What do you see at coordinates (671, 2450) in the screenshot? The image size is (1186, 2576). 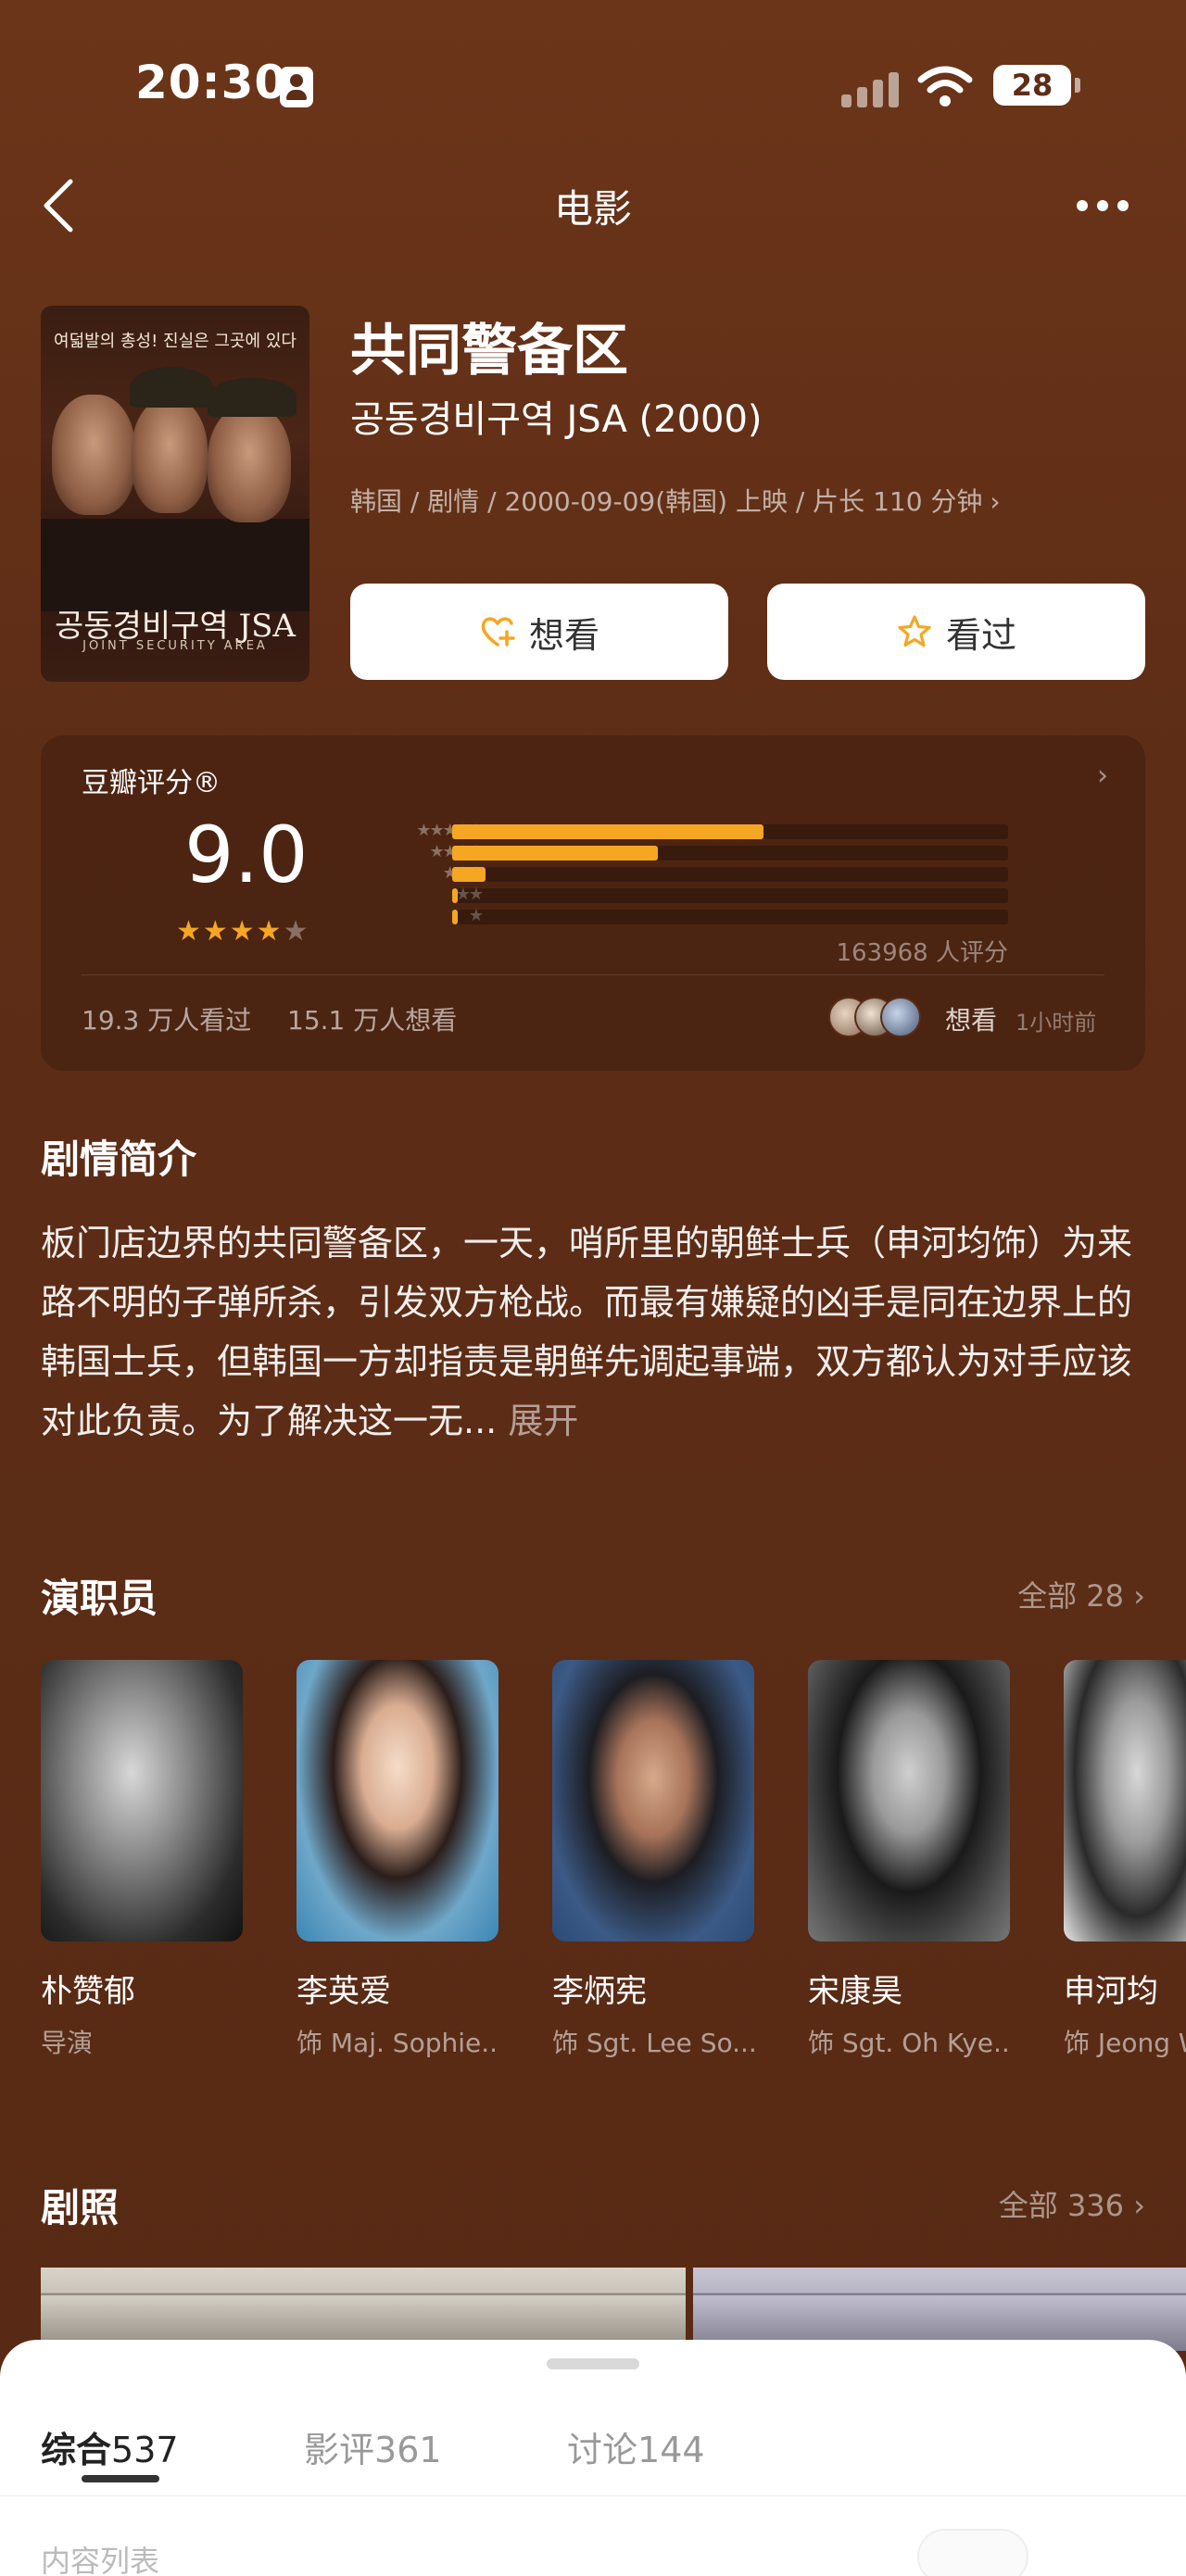 I see `tab-discussions-count: 144` at bounding box center [671, 2450].